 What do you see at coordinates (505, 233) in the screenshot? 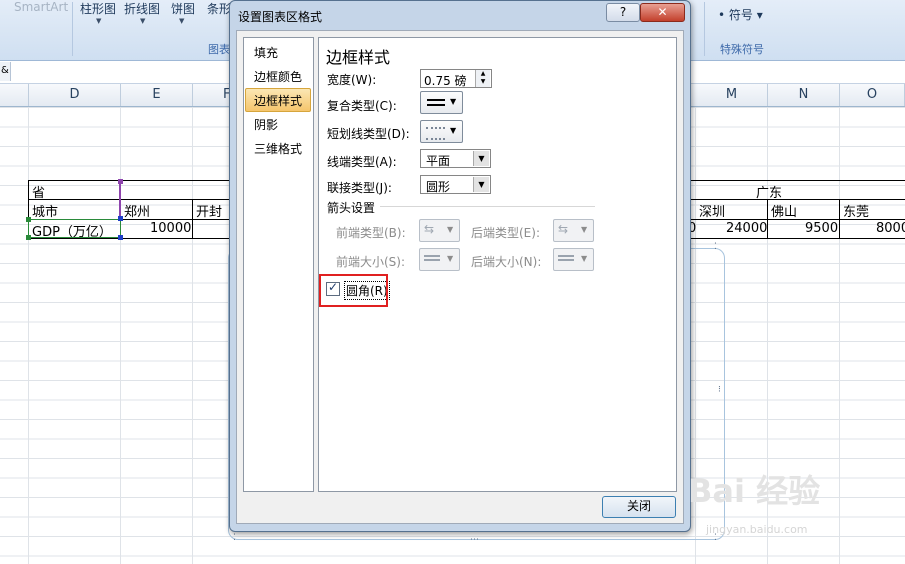
I see `end-type-label: 后端类型(E):` at bounding box center [505, 233].